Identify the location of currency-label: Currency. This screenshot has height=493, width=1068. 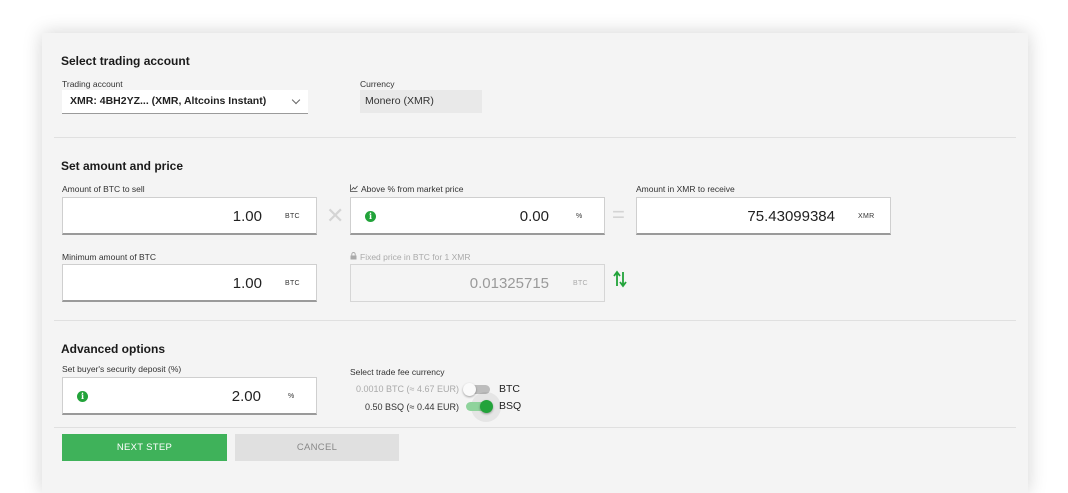
(377, 84).